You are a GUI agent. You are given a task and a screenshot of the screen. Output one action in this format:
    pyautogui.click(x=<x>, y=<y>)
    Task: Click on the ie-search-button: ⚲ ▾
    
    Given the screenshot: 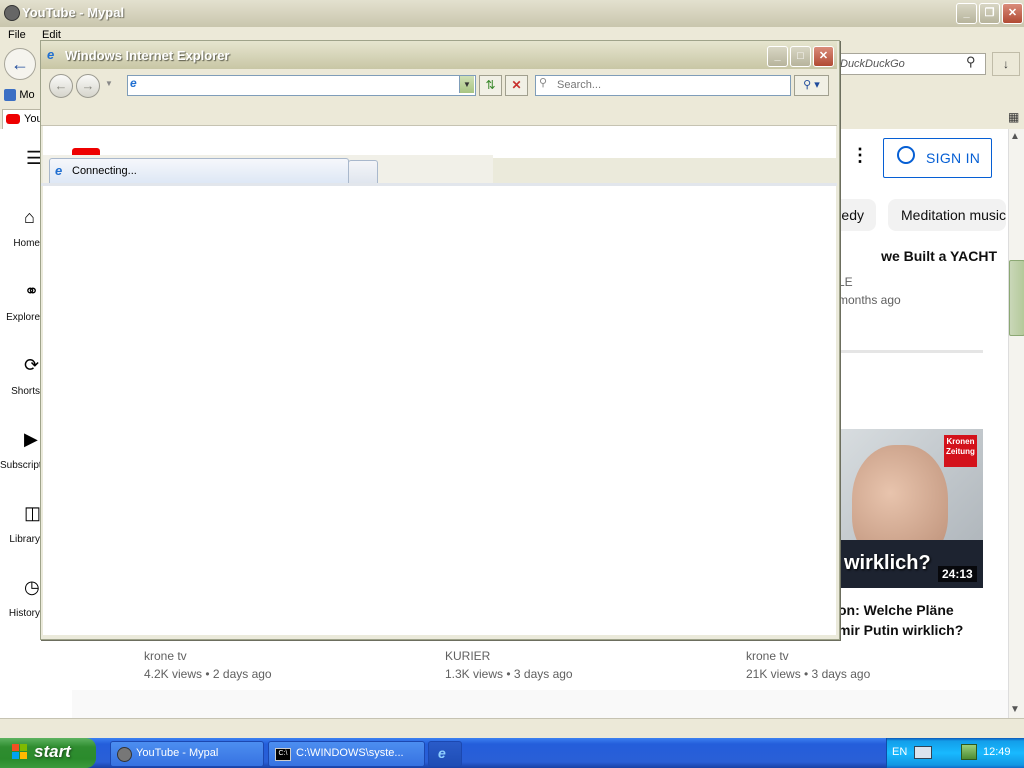 What is the action you would take?
    pyautogui.click(x=811, y=85)
    